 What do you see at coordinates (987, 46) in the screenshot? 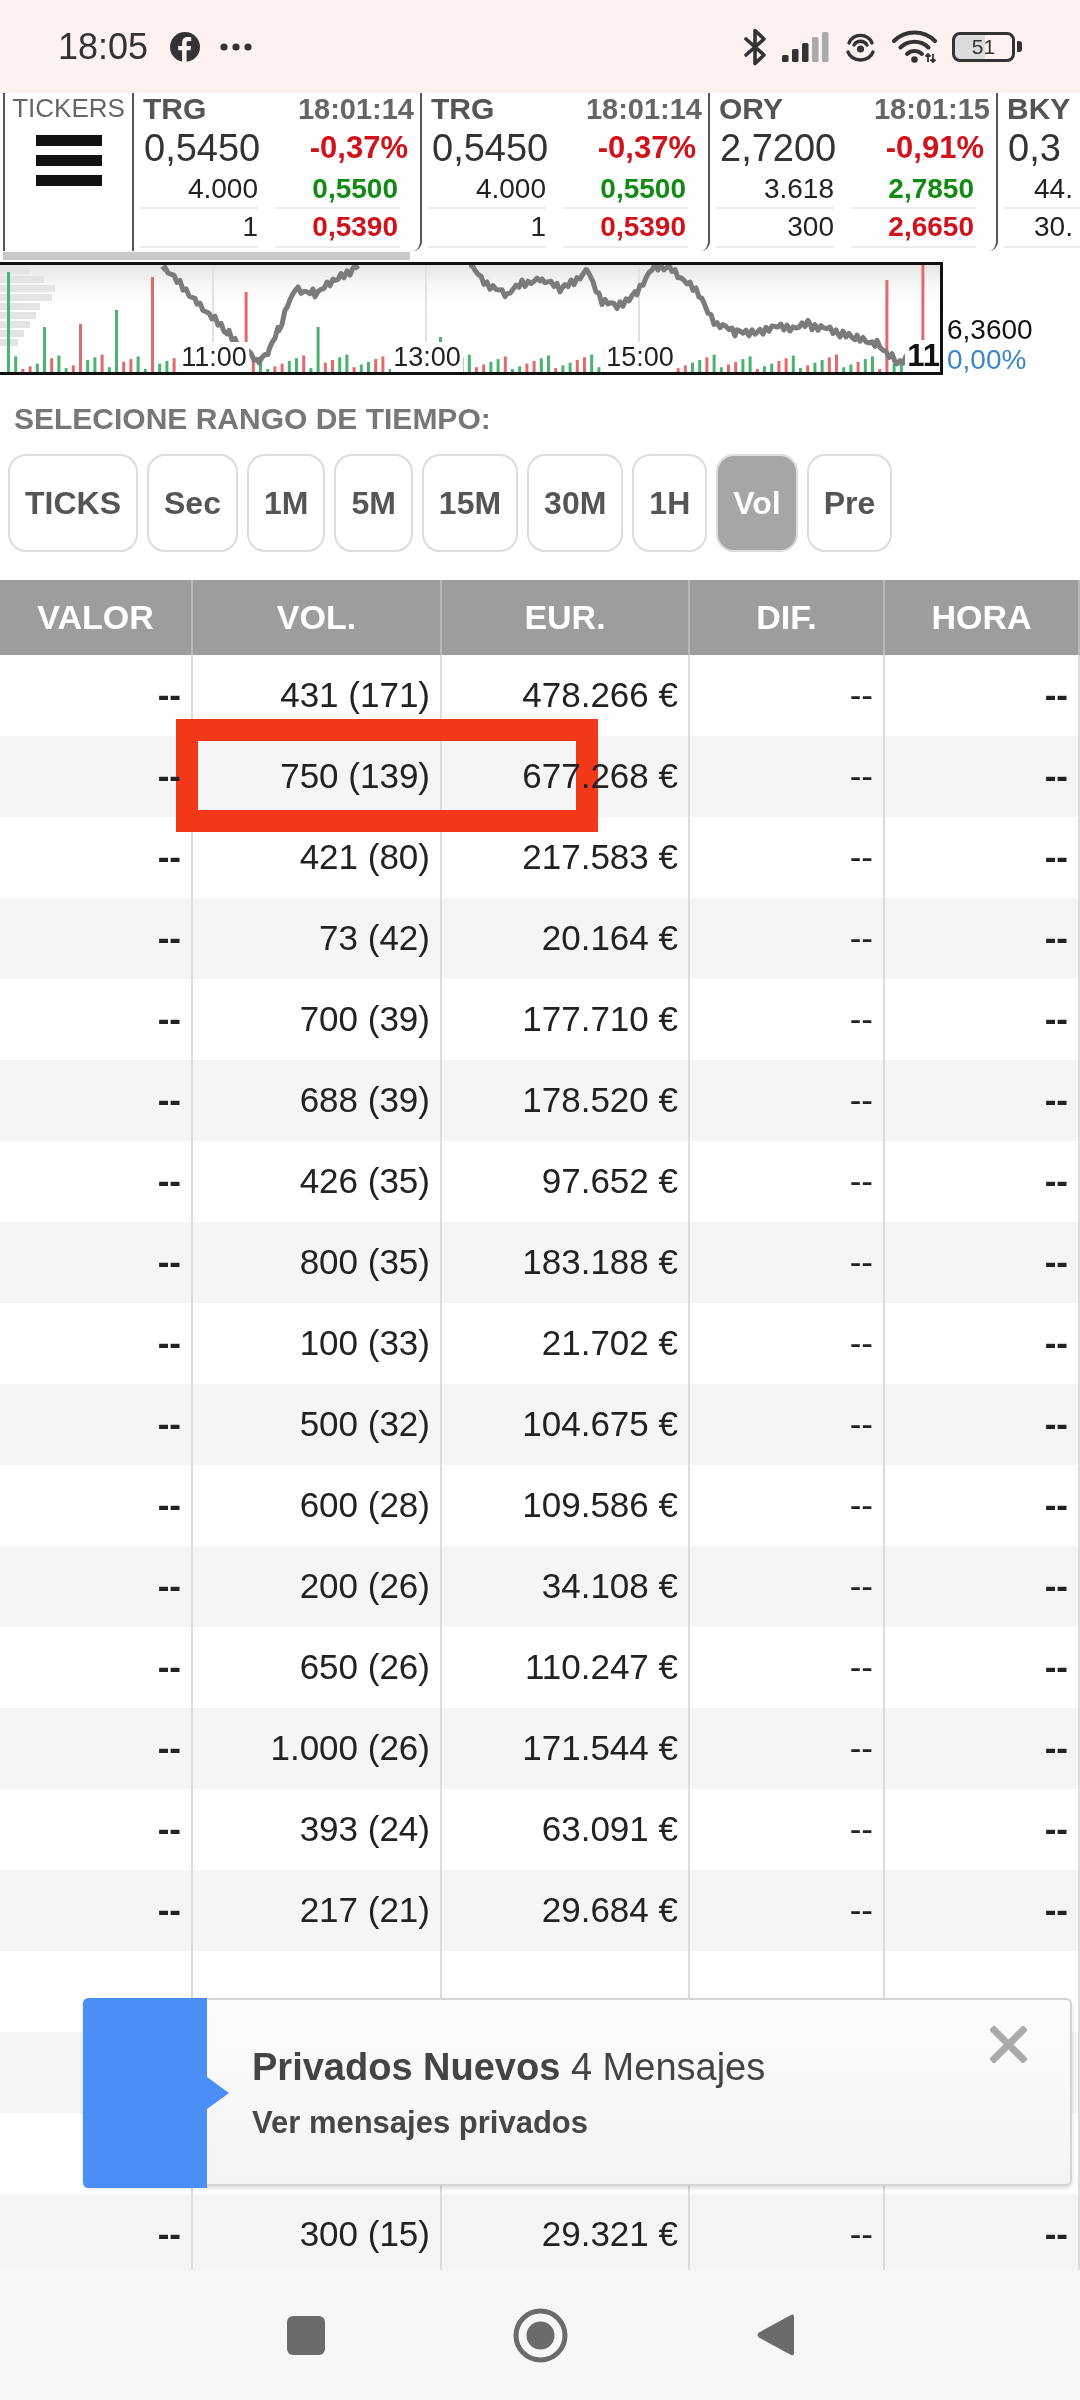
I see `battery-indicator: 51` at bounding box center [987, 46].